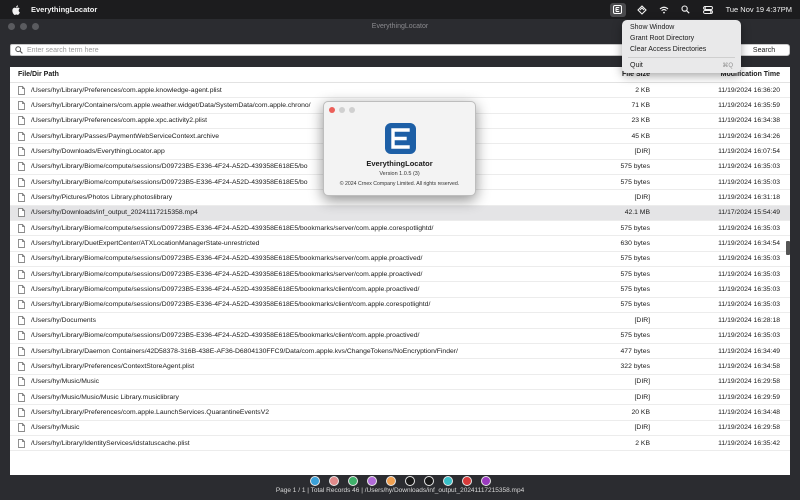  Describe the element at coordinates (332, 110) in the screenshot. I see `about-close-button` at that location.